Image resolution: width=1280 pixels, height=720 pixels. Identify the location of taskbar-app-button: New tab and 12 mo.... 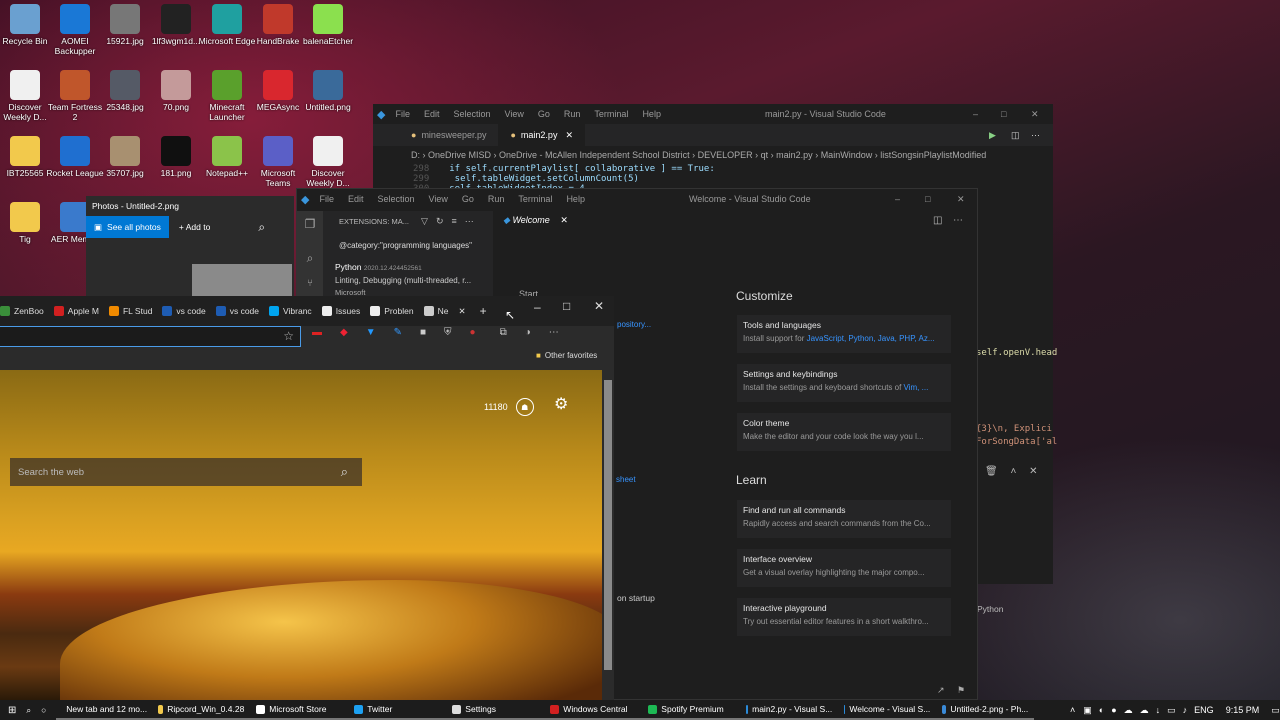
(104, 710).